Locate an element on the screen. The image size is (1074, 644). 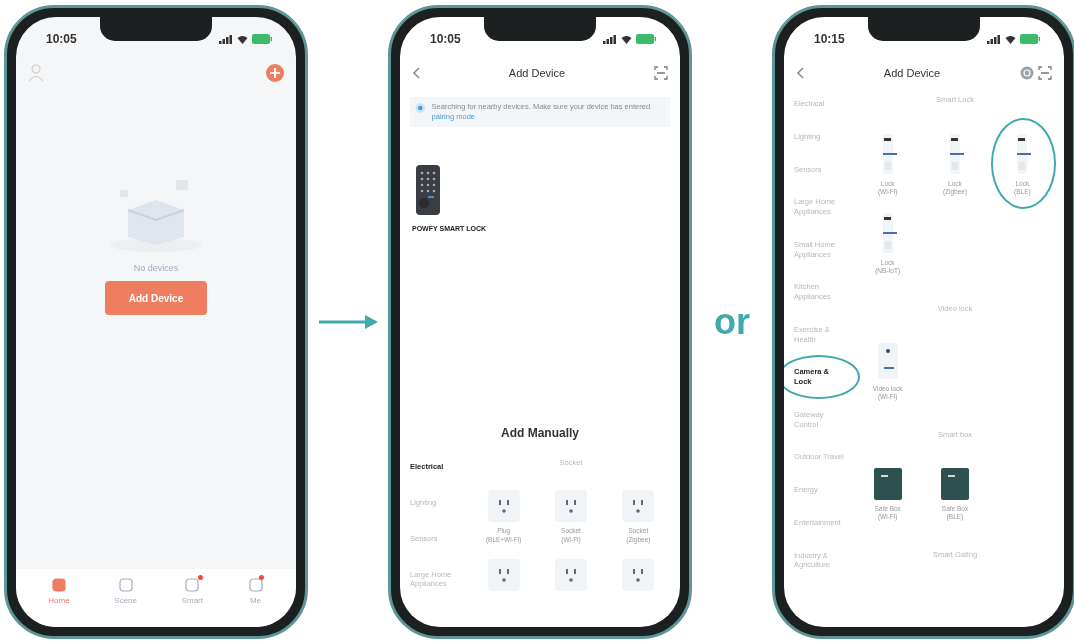
right-arrow-icon is located at coordinates (348, 322).